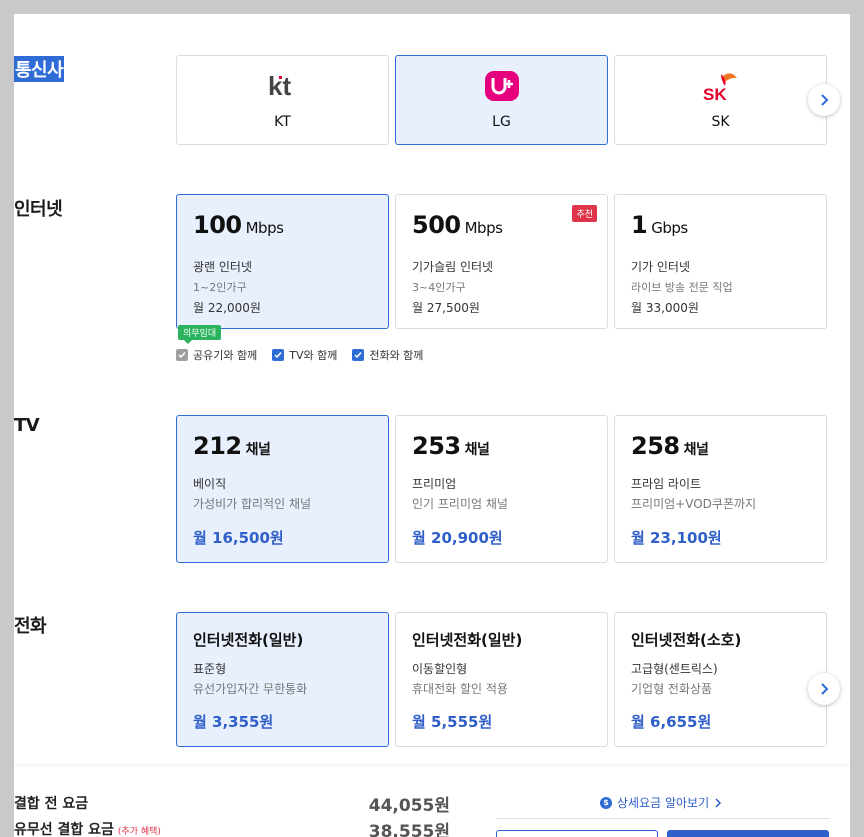  I want to click on detail-price-link: $ 상세요금 알아보기, so click(661, 802).